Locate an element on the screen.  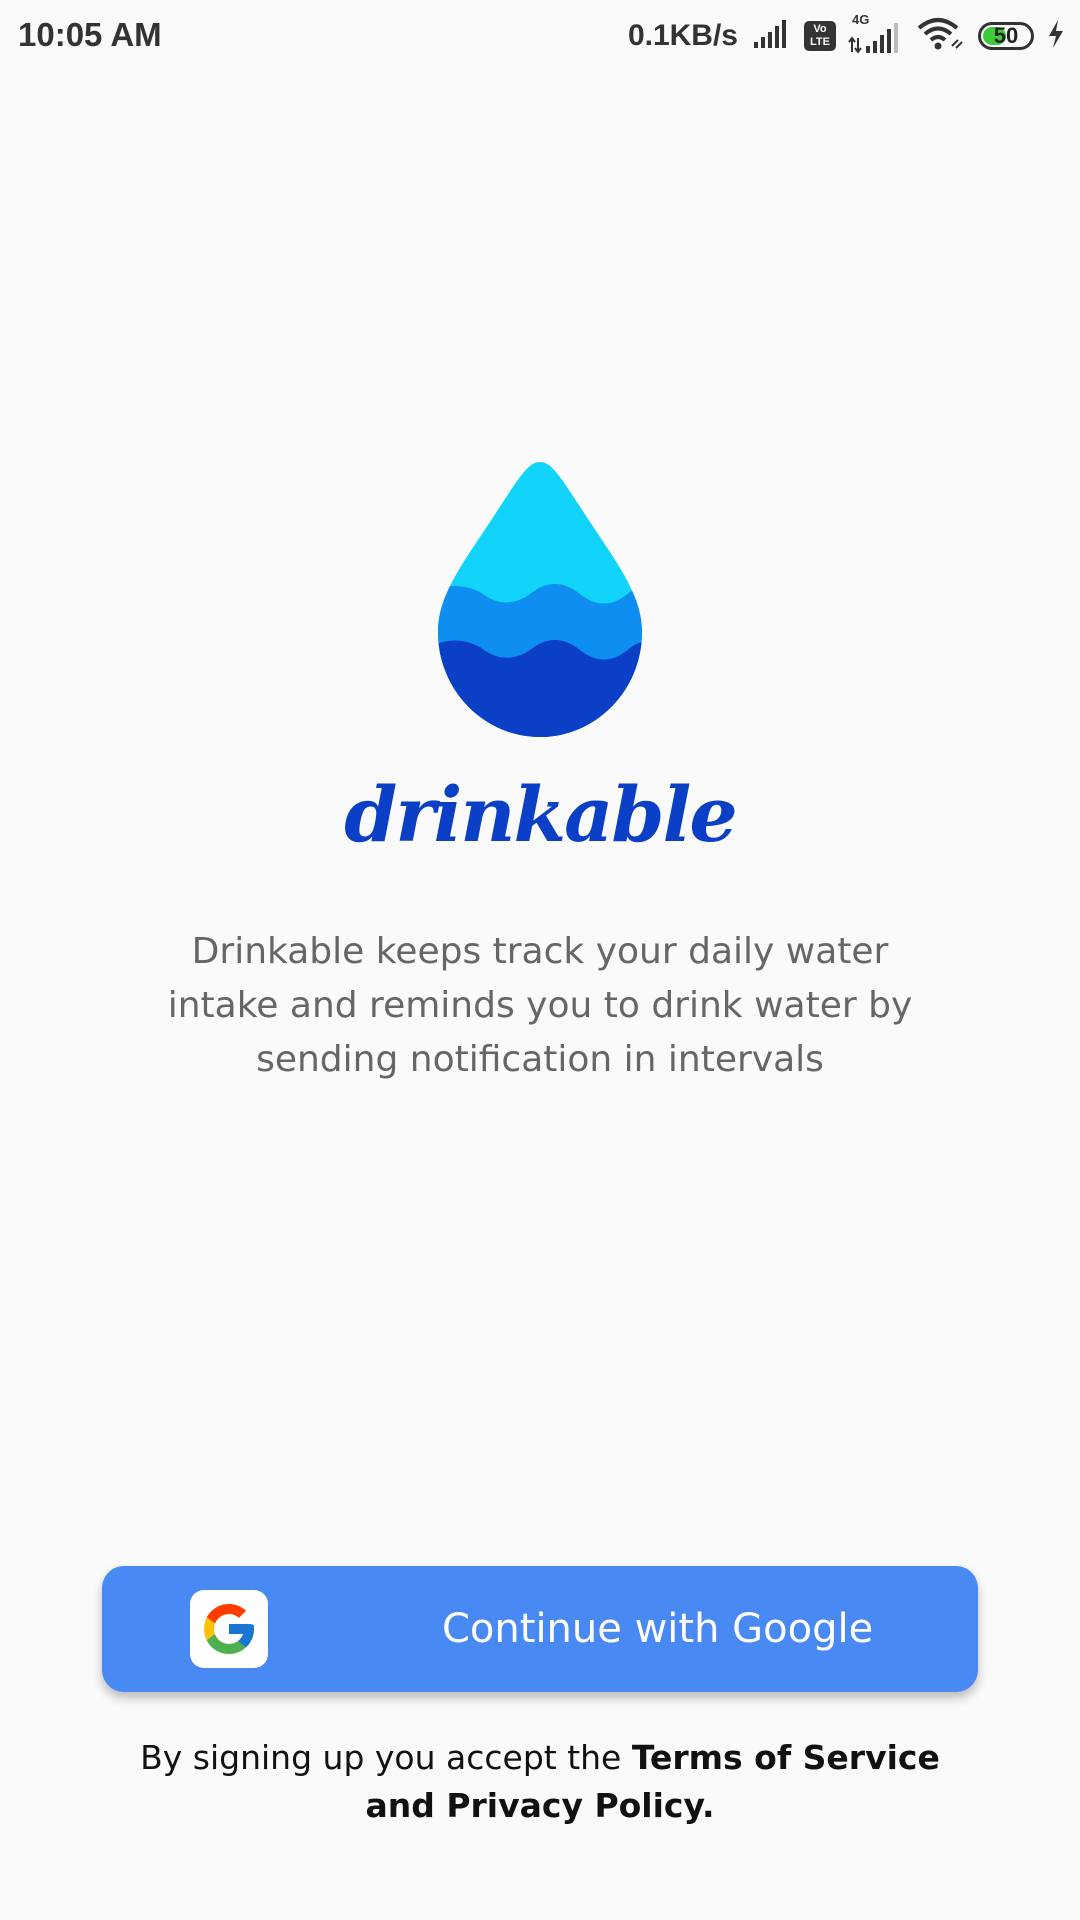
app-name: drinkable is located at coordinates (541, 814).